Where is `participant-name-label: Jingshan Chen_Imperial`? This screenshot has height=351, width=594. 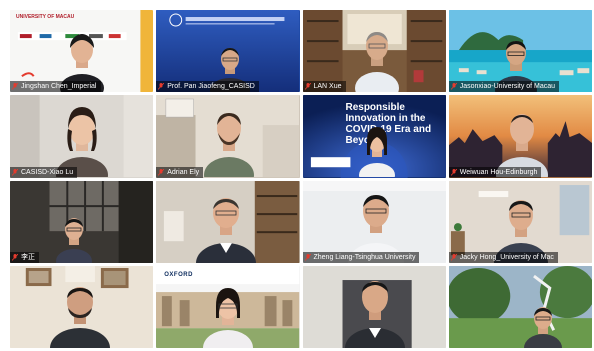
participant-name-label: Jingshan Chen_Imperial is located at coordinates (55, 87).